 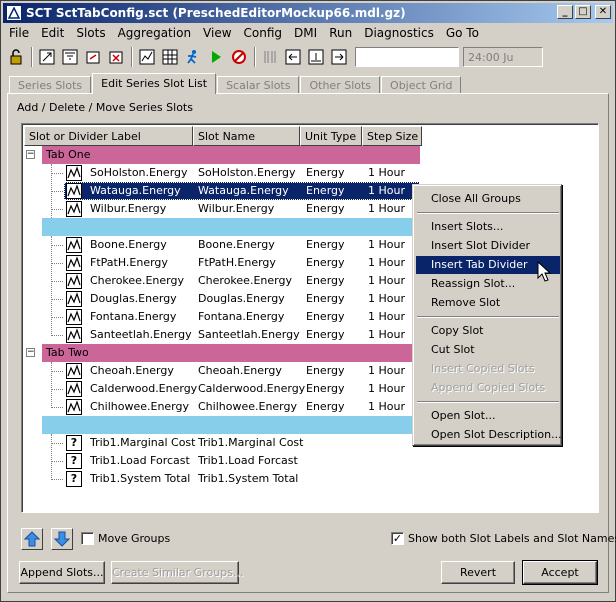 What do you see at coordinates (246, 136) in the screenshot?
I see `column-header-slot-name: Slot Name` at bounding box center [246, 136].